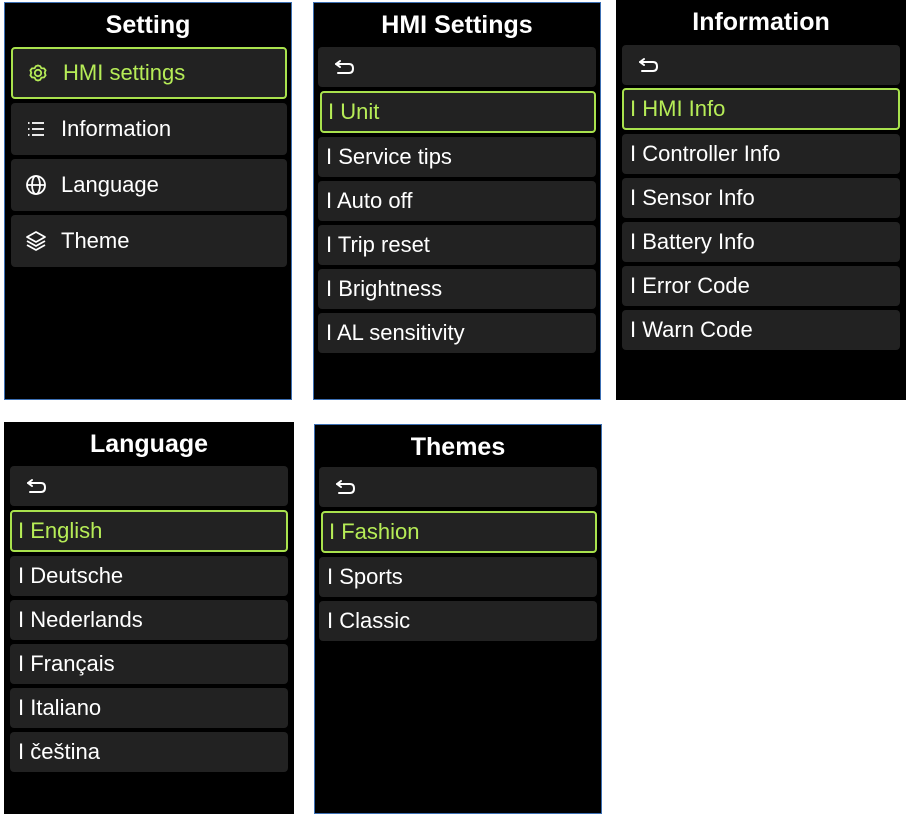 The image size is (906, 814). Describe the element at coordinates (384, 288) in the screenshot. I see `menu-item-label: I Brightness` at that location.